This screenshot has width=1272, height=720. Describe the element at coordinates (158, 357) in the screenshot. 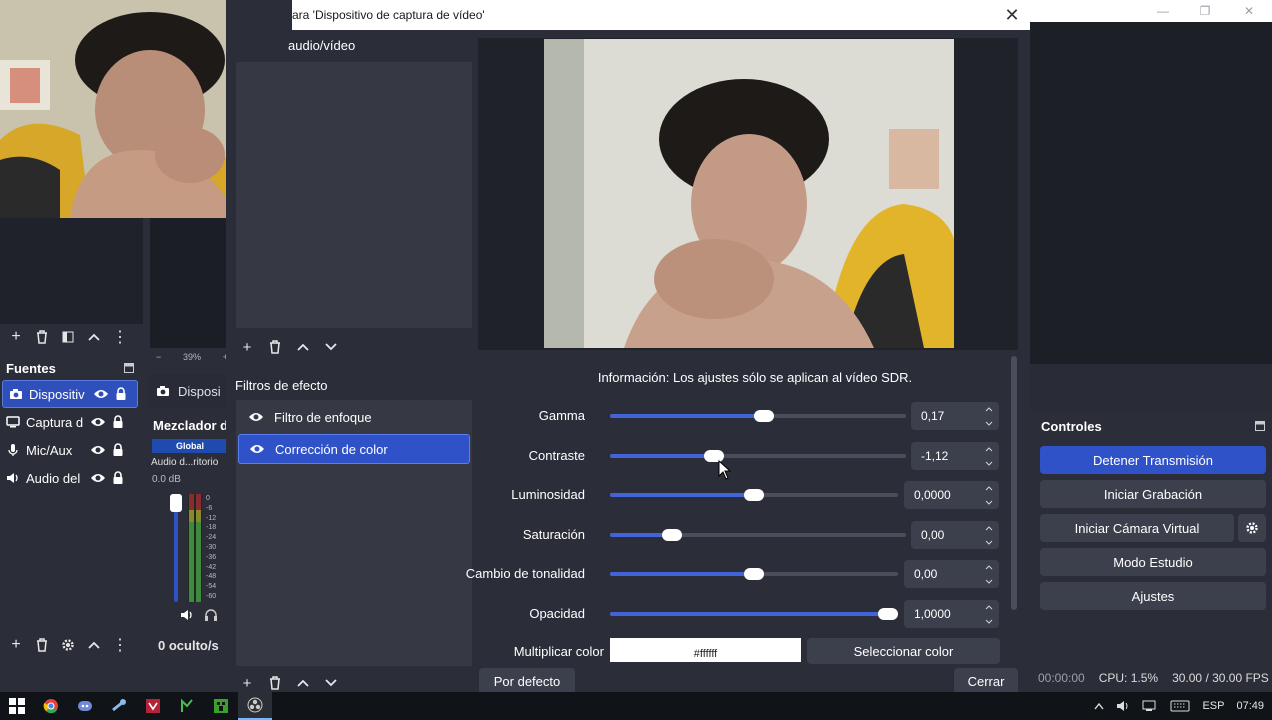

I see `zoom-out-button: −` at that location.